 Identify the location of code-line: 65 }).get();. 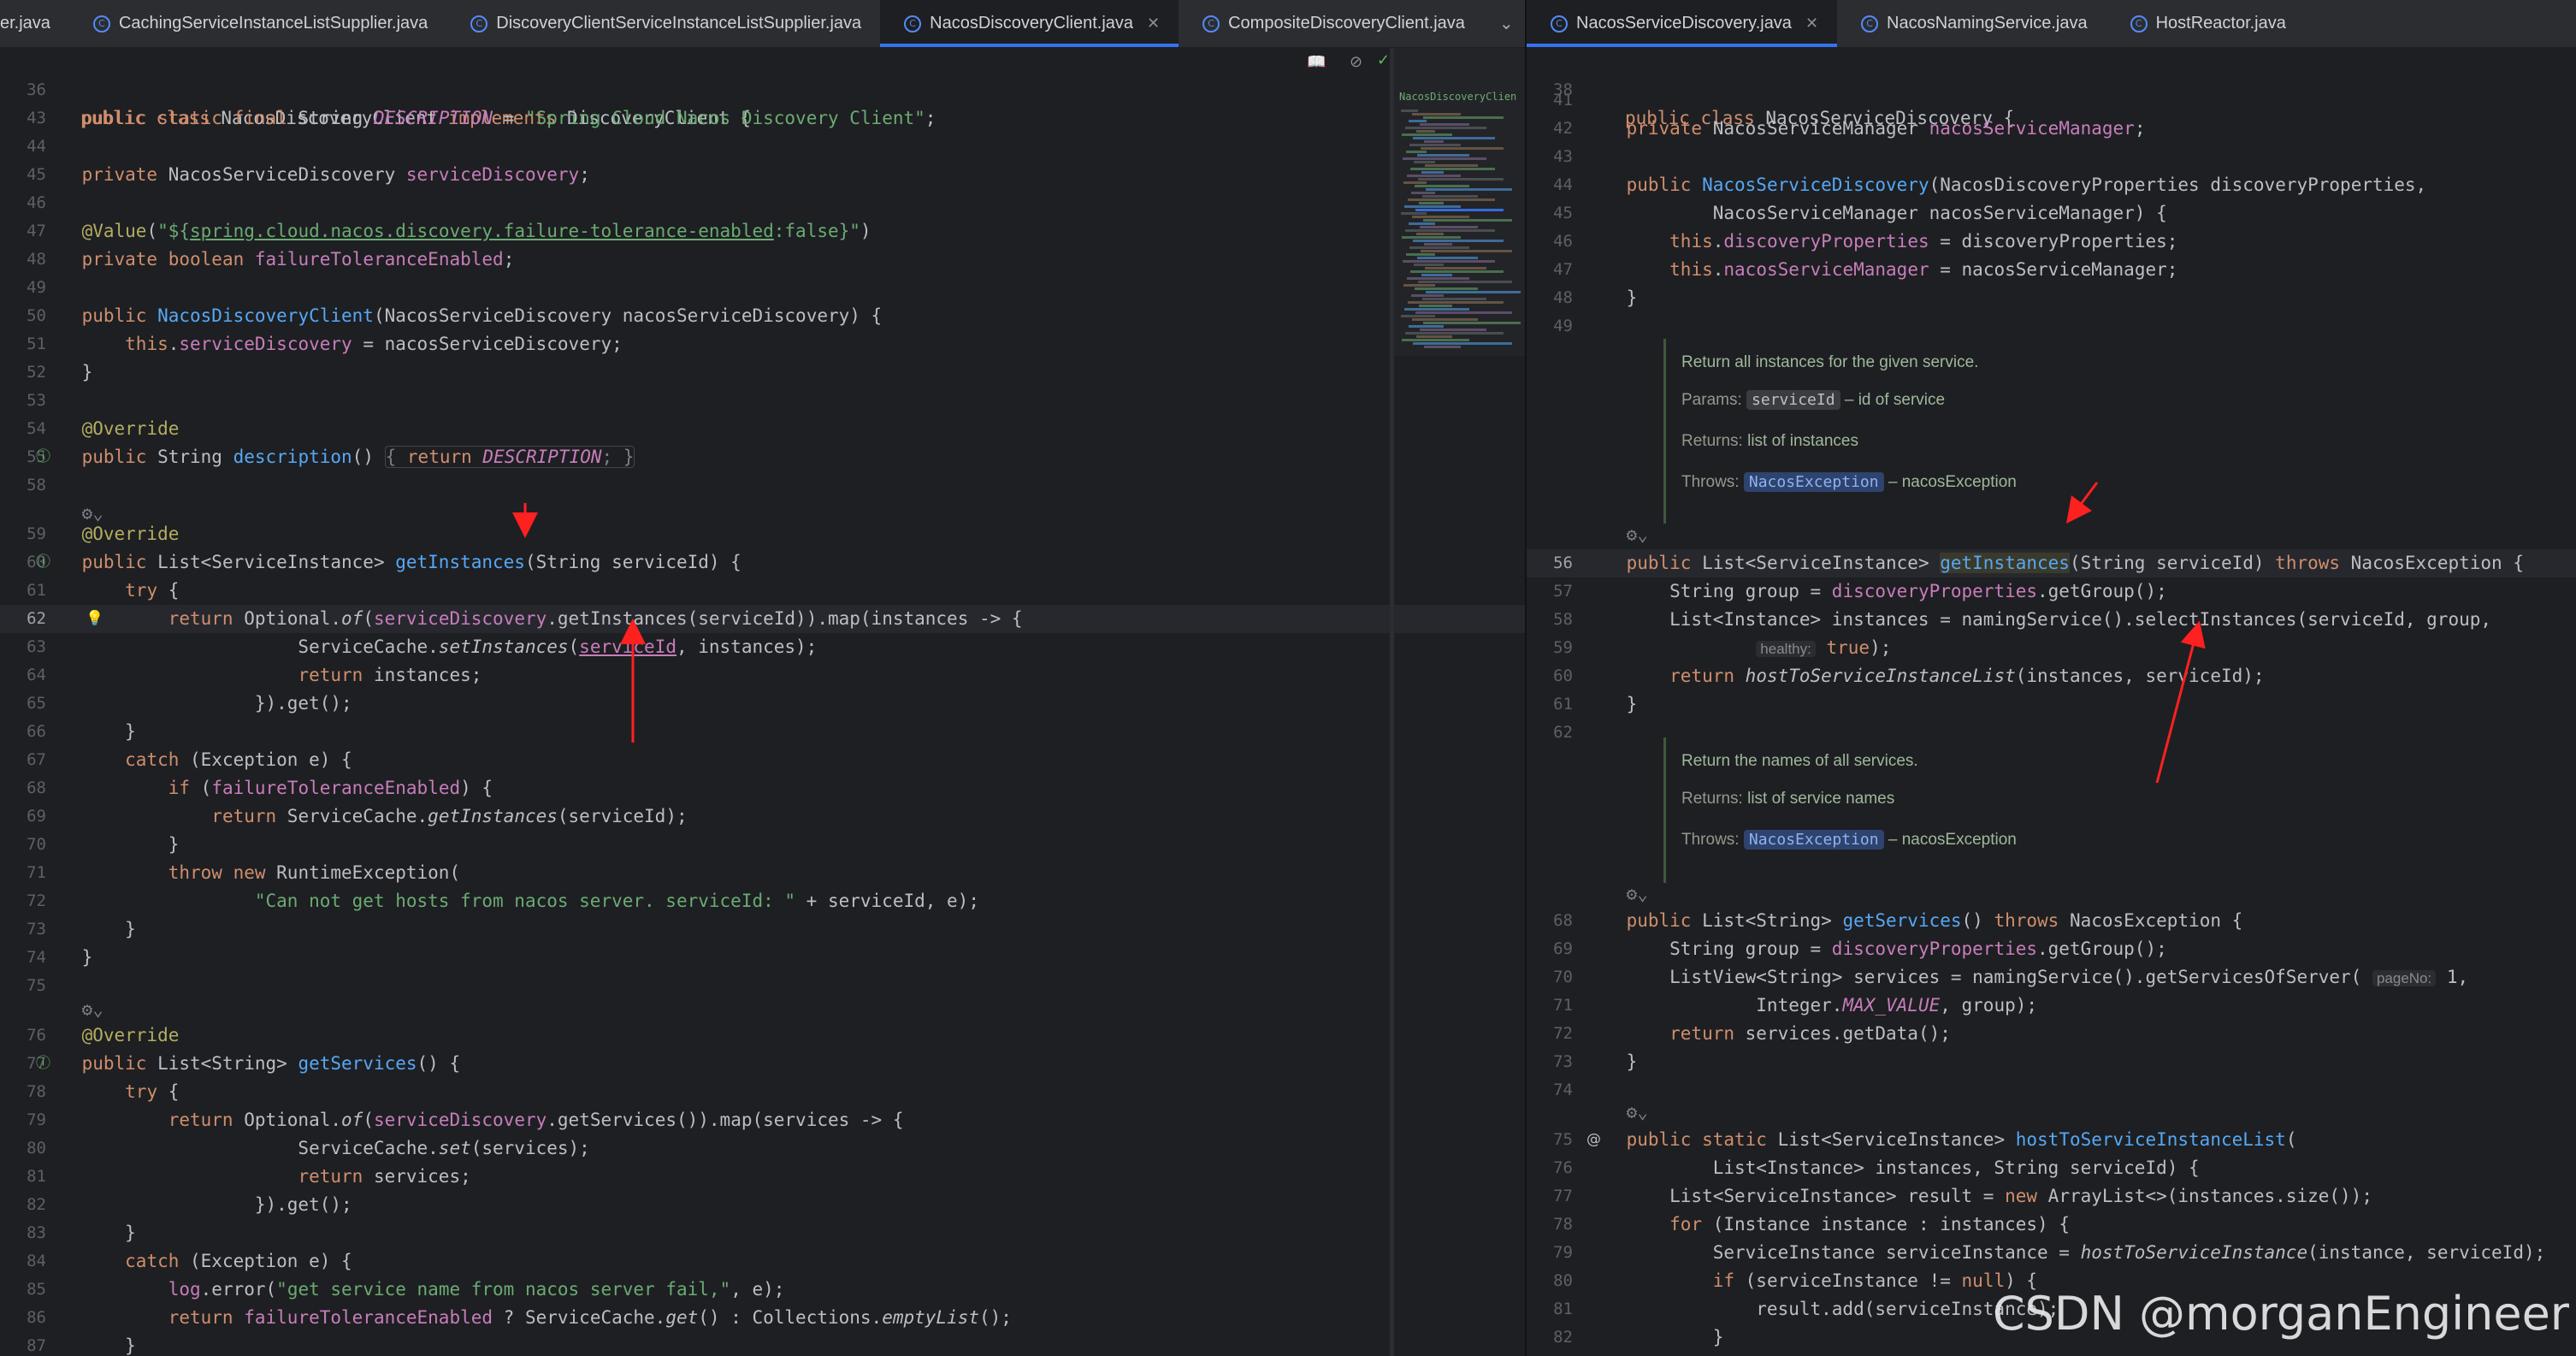
(763, 704).